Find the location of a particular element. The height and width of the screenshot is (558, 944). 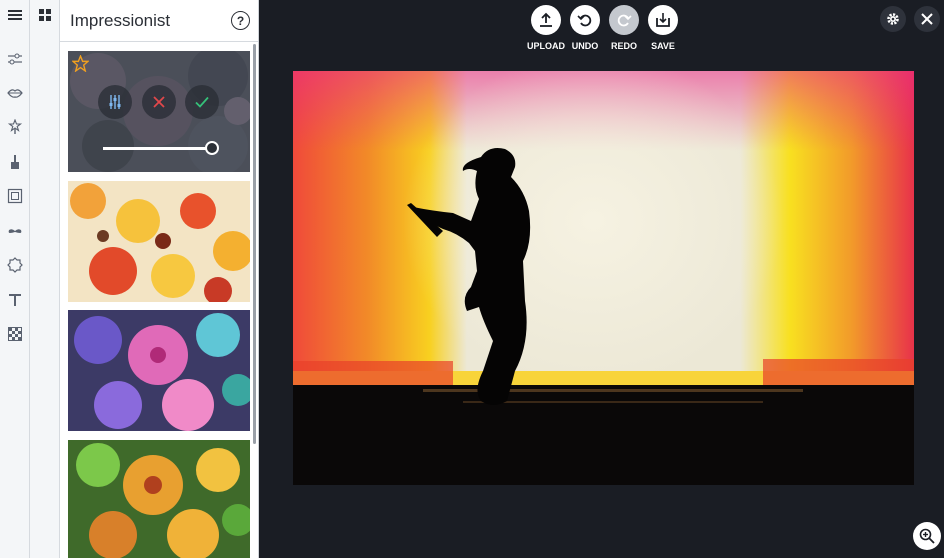

gear-icon is located at coordinates (893, 19).